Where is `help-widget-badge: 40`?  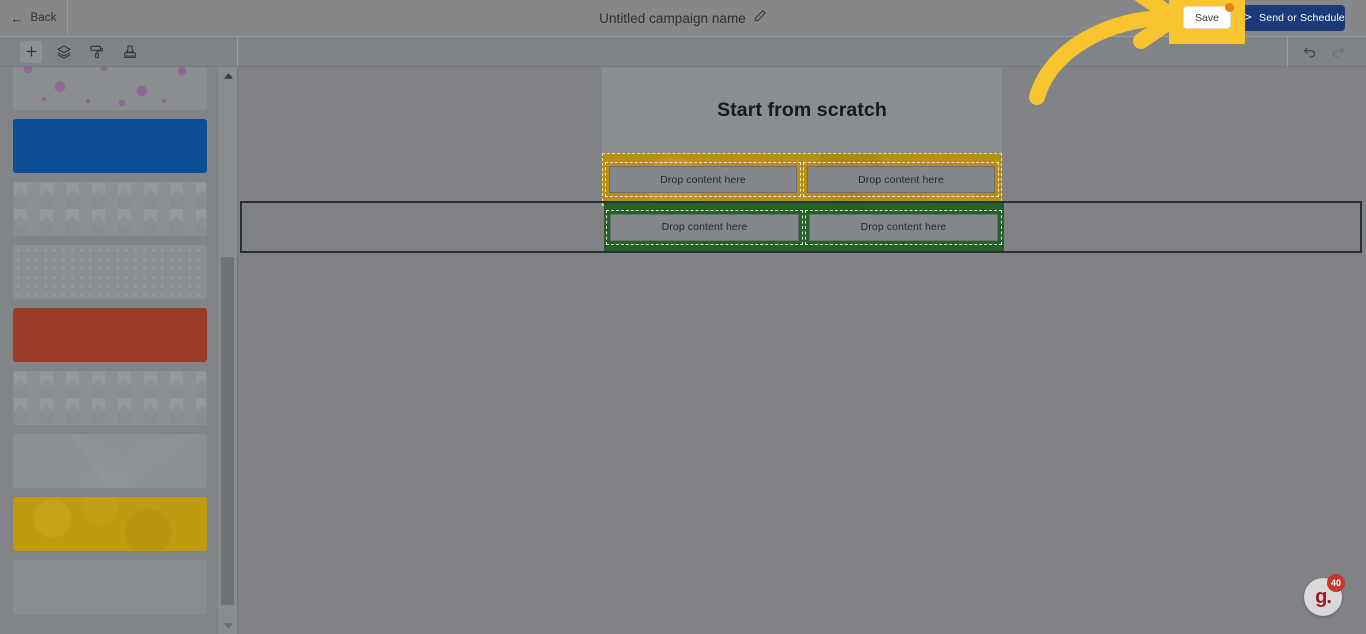
help-widget-badge: 40 is located at coordinates (1336, 583).